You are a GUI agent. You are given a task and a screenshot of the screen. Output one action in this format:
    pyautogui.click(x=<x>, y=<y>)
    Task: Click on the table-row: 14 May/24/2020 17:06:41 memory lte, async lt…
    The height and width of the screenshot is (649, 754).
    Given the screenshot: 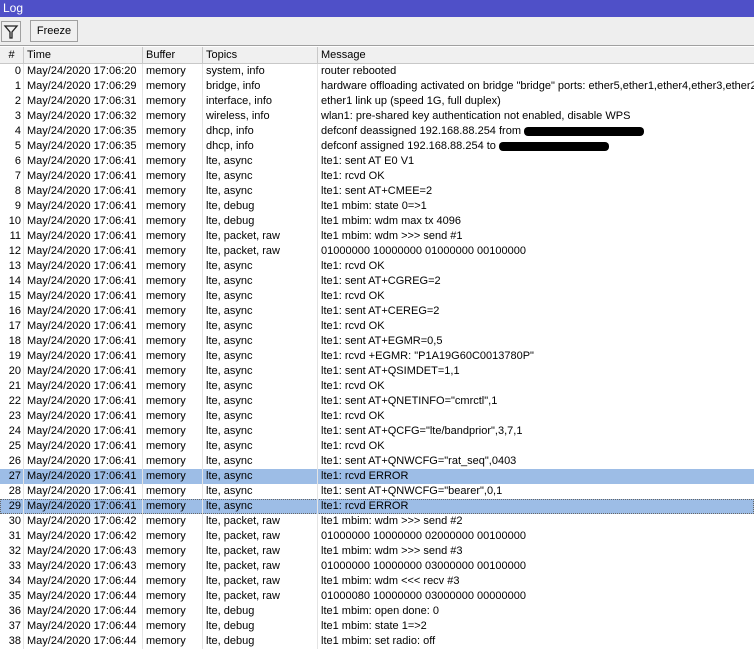 What is the action you would take?
    pyautogui.click(x=377, y=281)
    